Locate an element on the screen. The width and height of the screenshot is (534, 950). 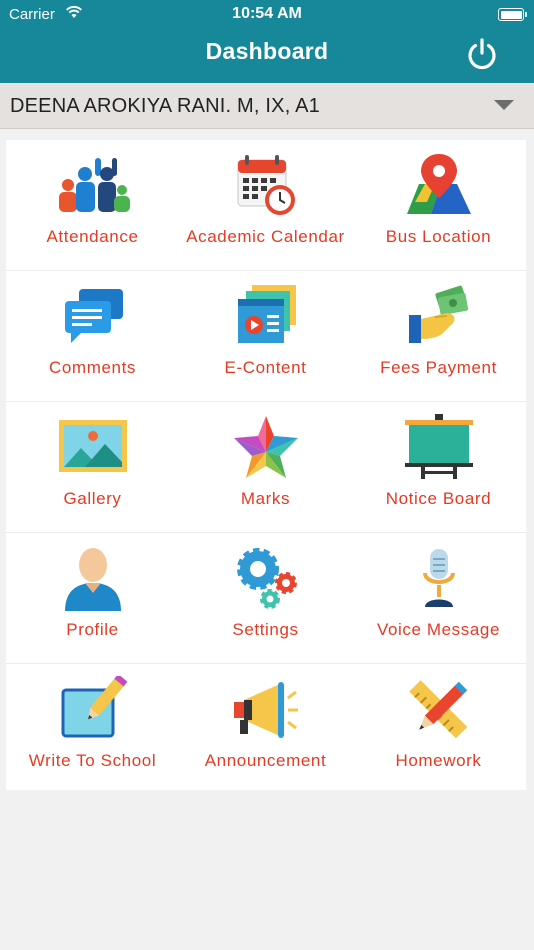
power-icon is located at coordinates (482, 54).